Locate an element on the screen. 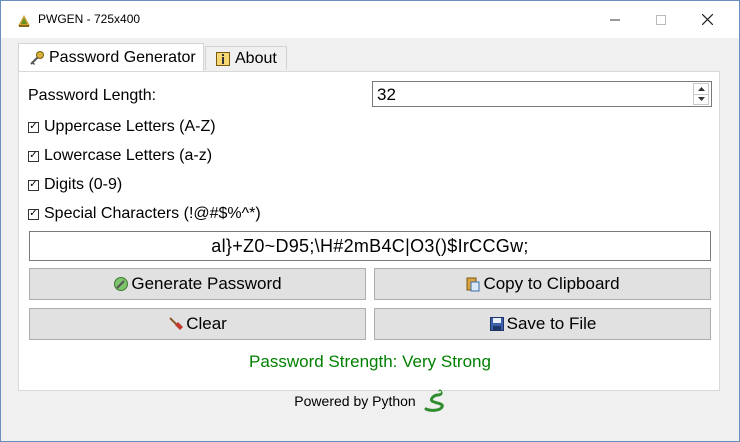 The width and height of the screenshot is (740, 442). tab-password-generator: Password Generator is located at coordinates (111, 57).